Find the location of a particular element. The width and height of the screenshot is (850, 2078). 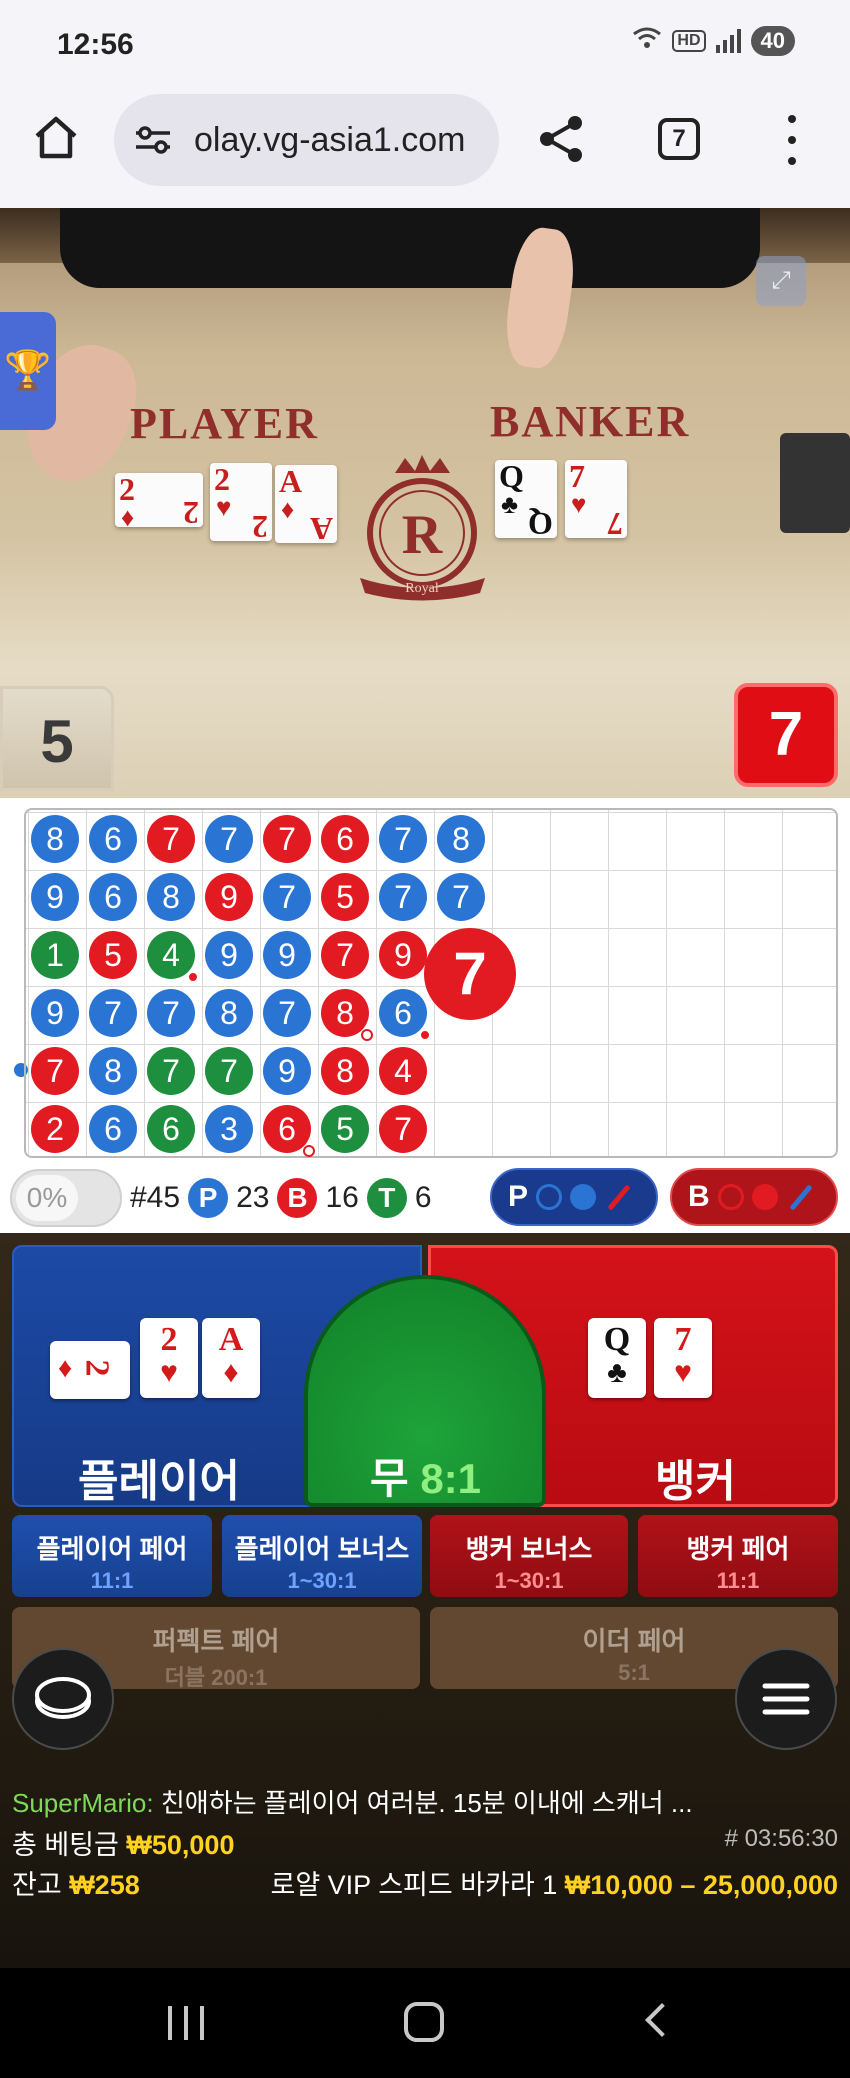

banker-score: 7 is located at coordinates (786, 735).